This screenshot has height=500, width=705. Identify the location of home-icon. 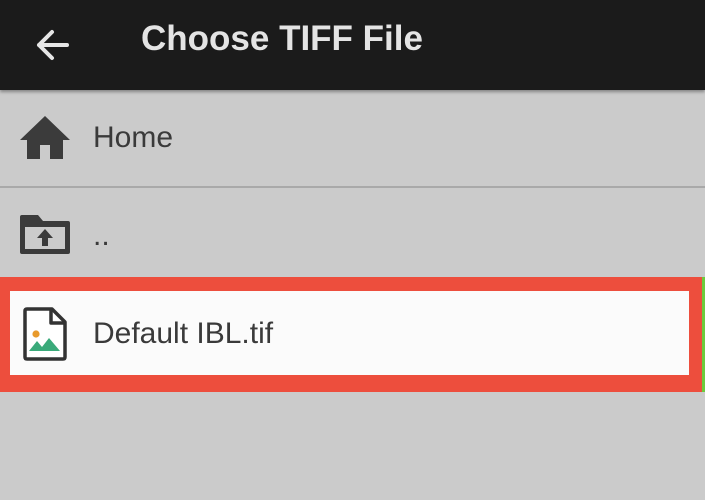
(45, 137).